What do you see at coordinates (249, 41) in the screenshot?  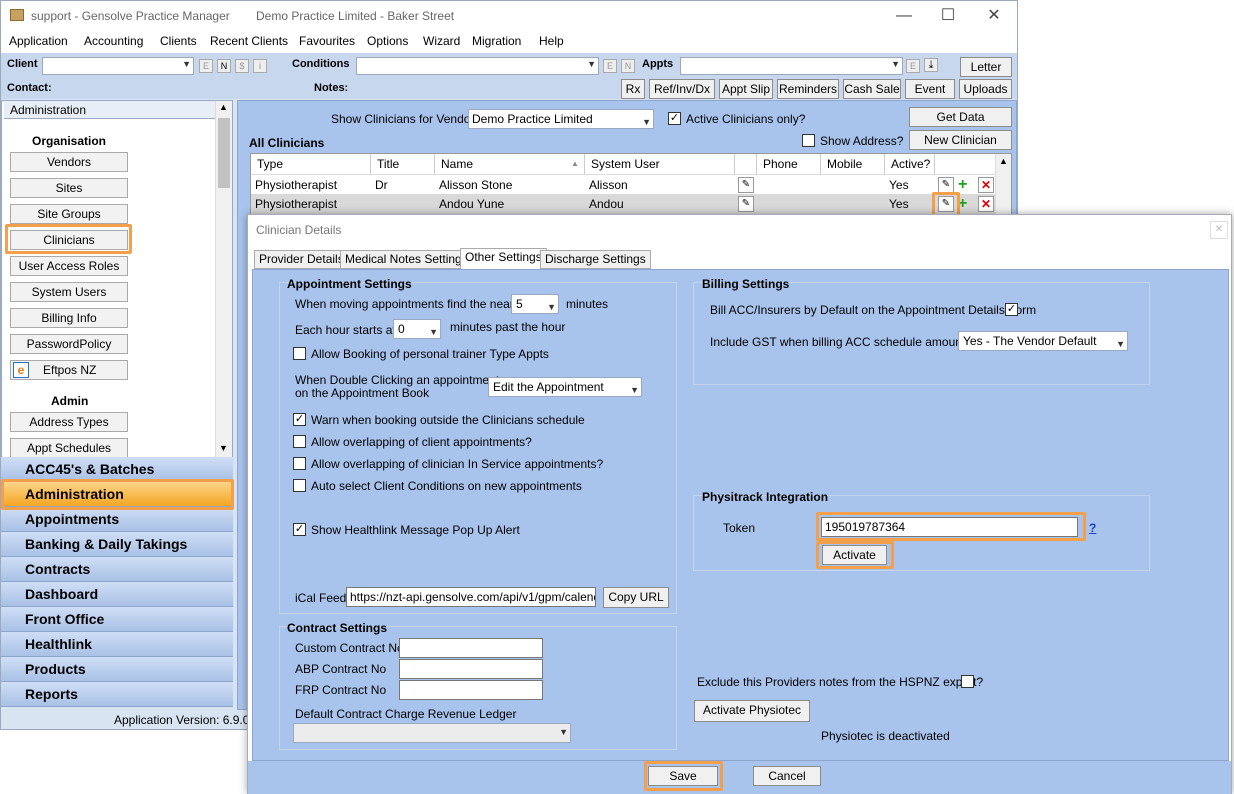 I see `menu-recent-clients: Recent Clients` at bounding box center [249, 41].